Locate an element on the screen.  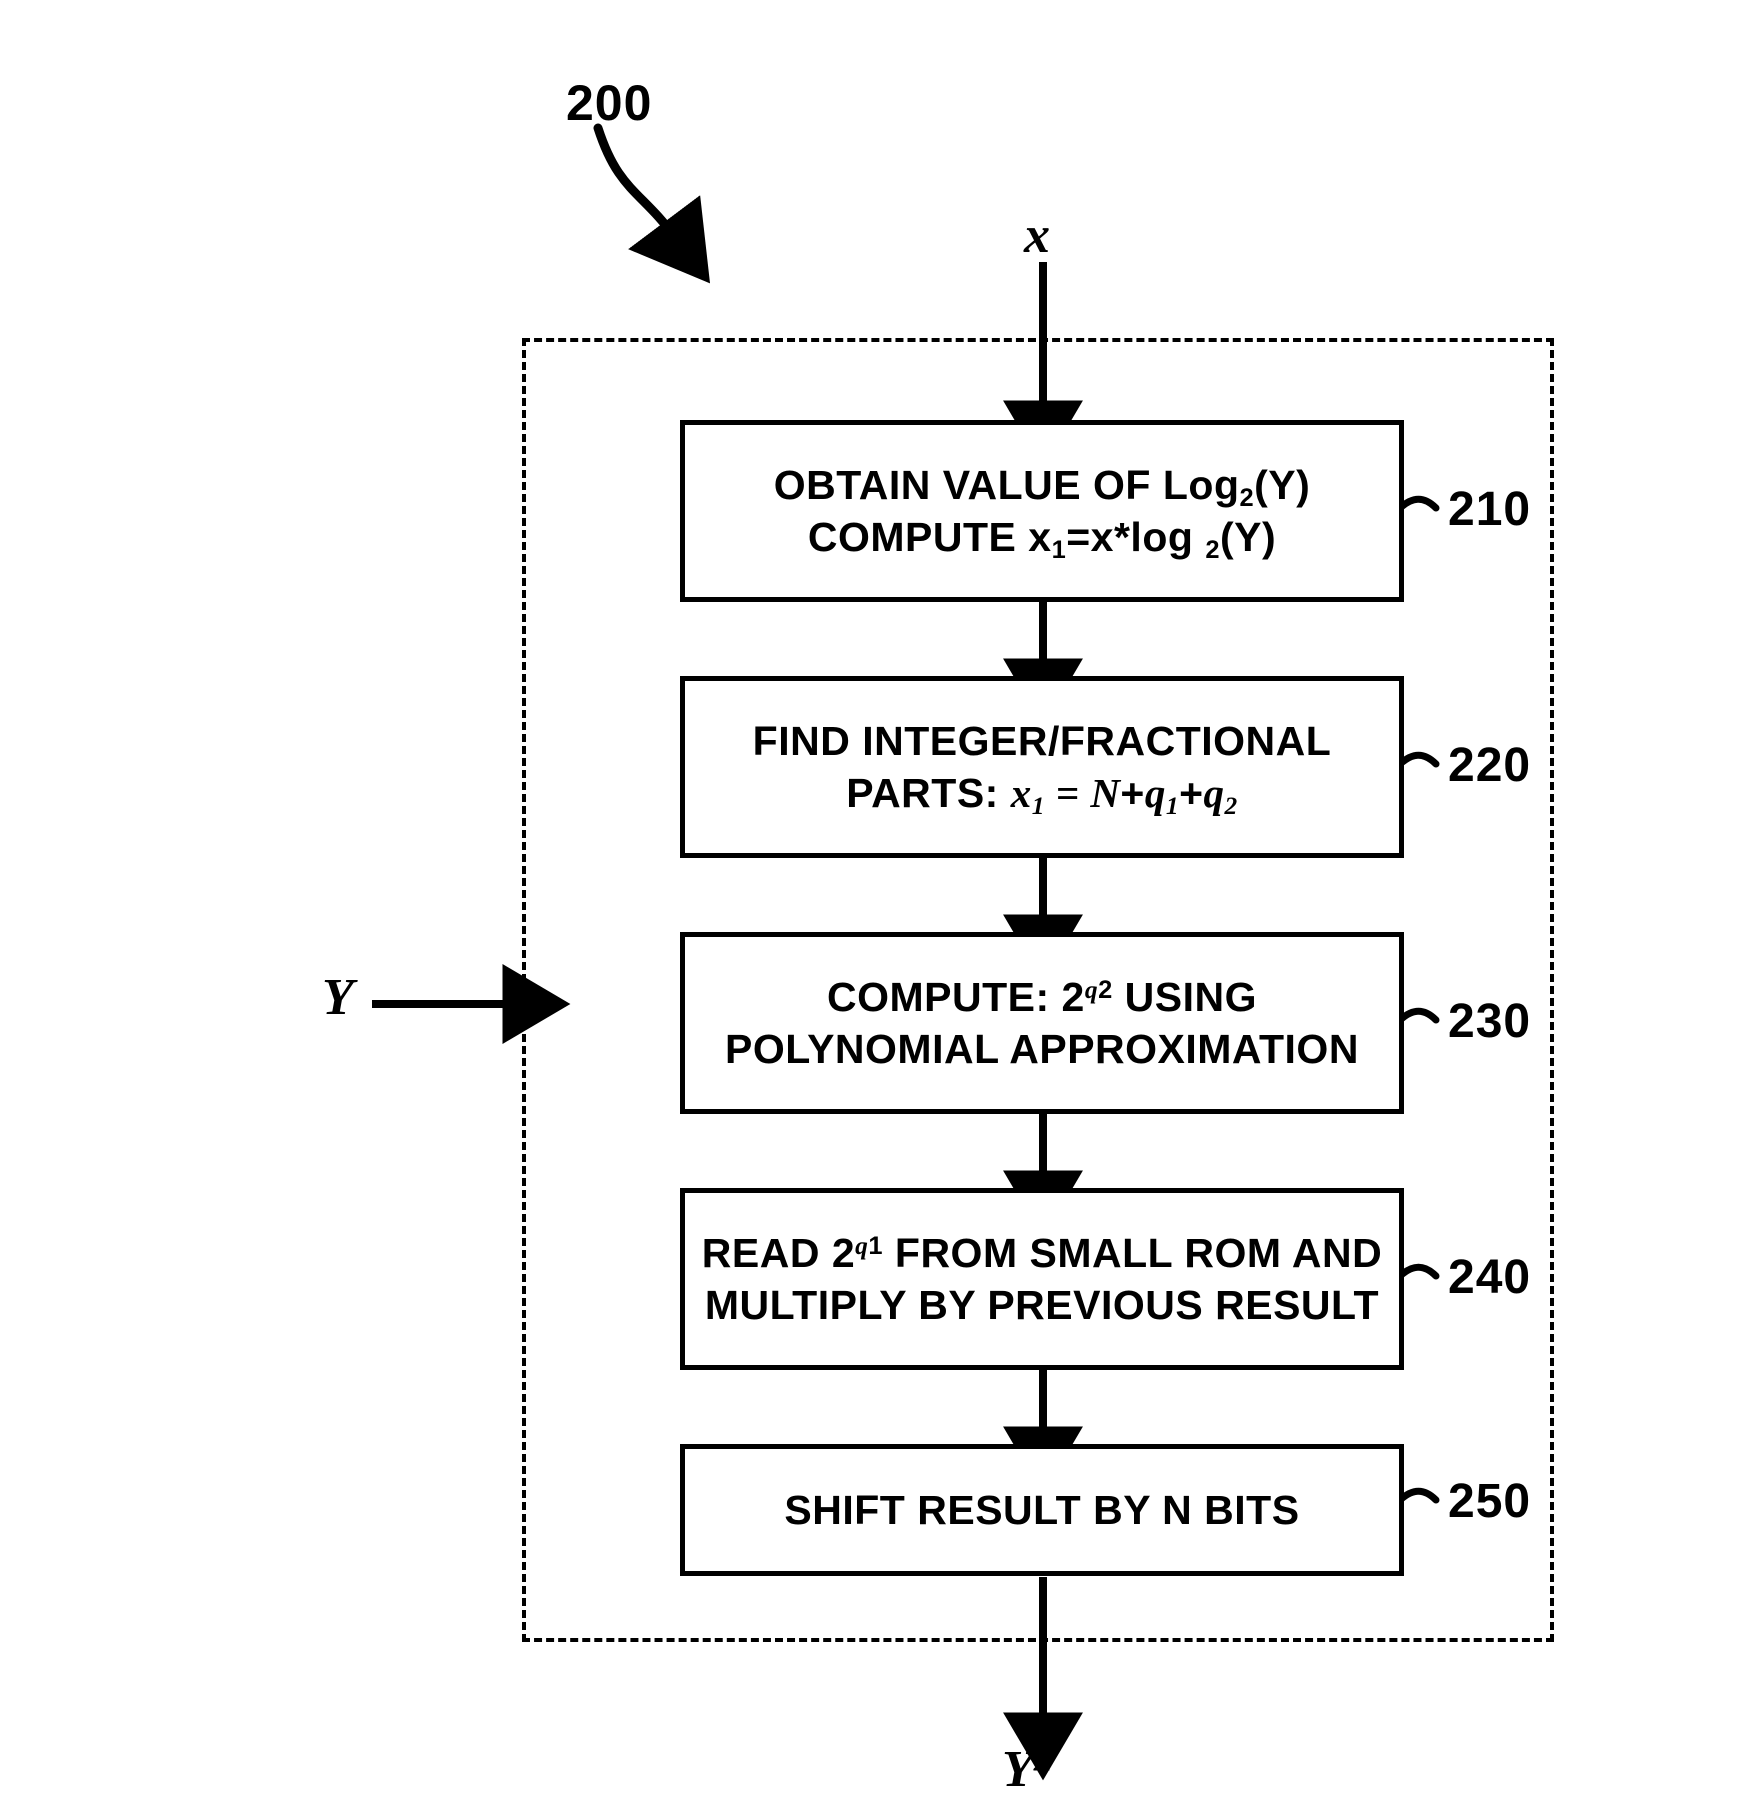
step-230-line-2: POLYNOMIAL APPROXIMATION is located at coordinates (1042, 1049).